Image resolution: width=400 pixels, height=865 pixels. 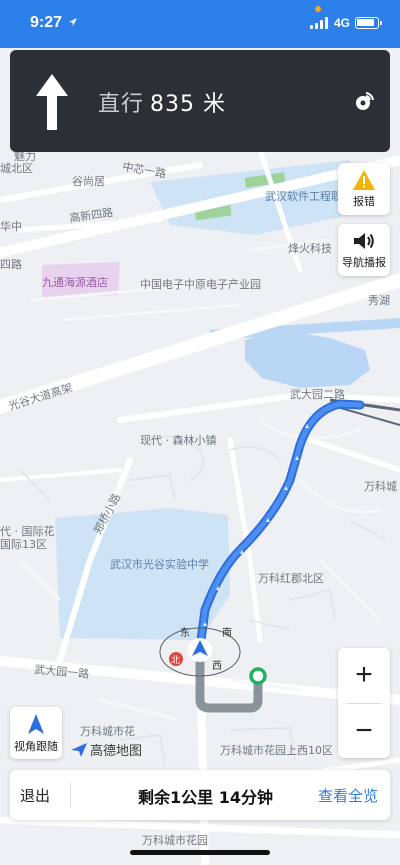 I want to click on nav-direction: 直行, so click(x=121, y=104).